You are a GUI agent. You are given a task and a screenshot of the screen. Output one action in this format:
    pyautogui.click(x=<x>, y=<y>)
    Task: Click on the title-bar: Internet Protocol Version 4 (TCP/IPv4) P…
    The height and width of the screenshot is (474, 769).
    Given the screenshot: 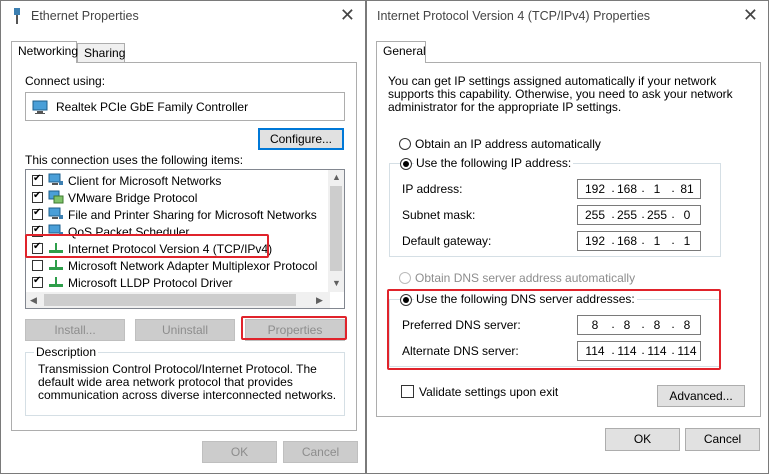 What is the action you would take?
    pyautogui.click(x=567, y=16)
    